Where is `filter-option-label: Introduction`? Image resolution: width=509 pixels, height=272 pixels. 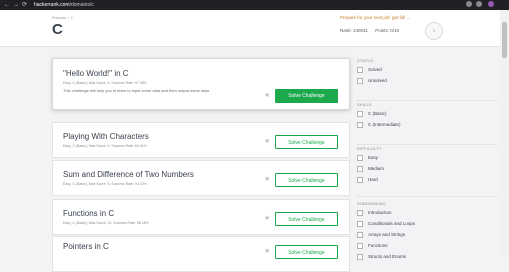
filter-option-label: Introduction is located at coordinates (380, 212).